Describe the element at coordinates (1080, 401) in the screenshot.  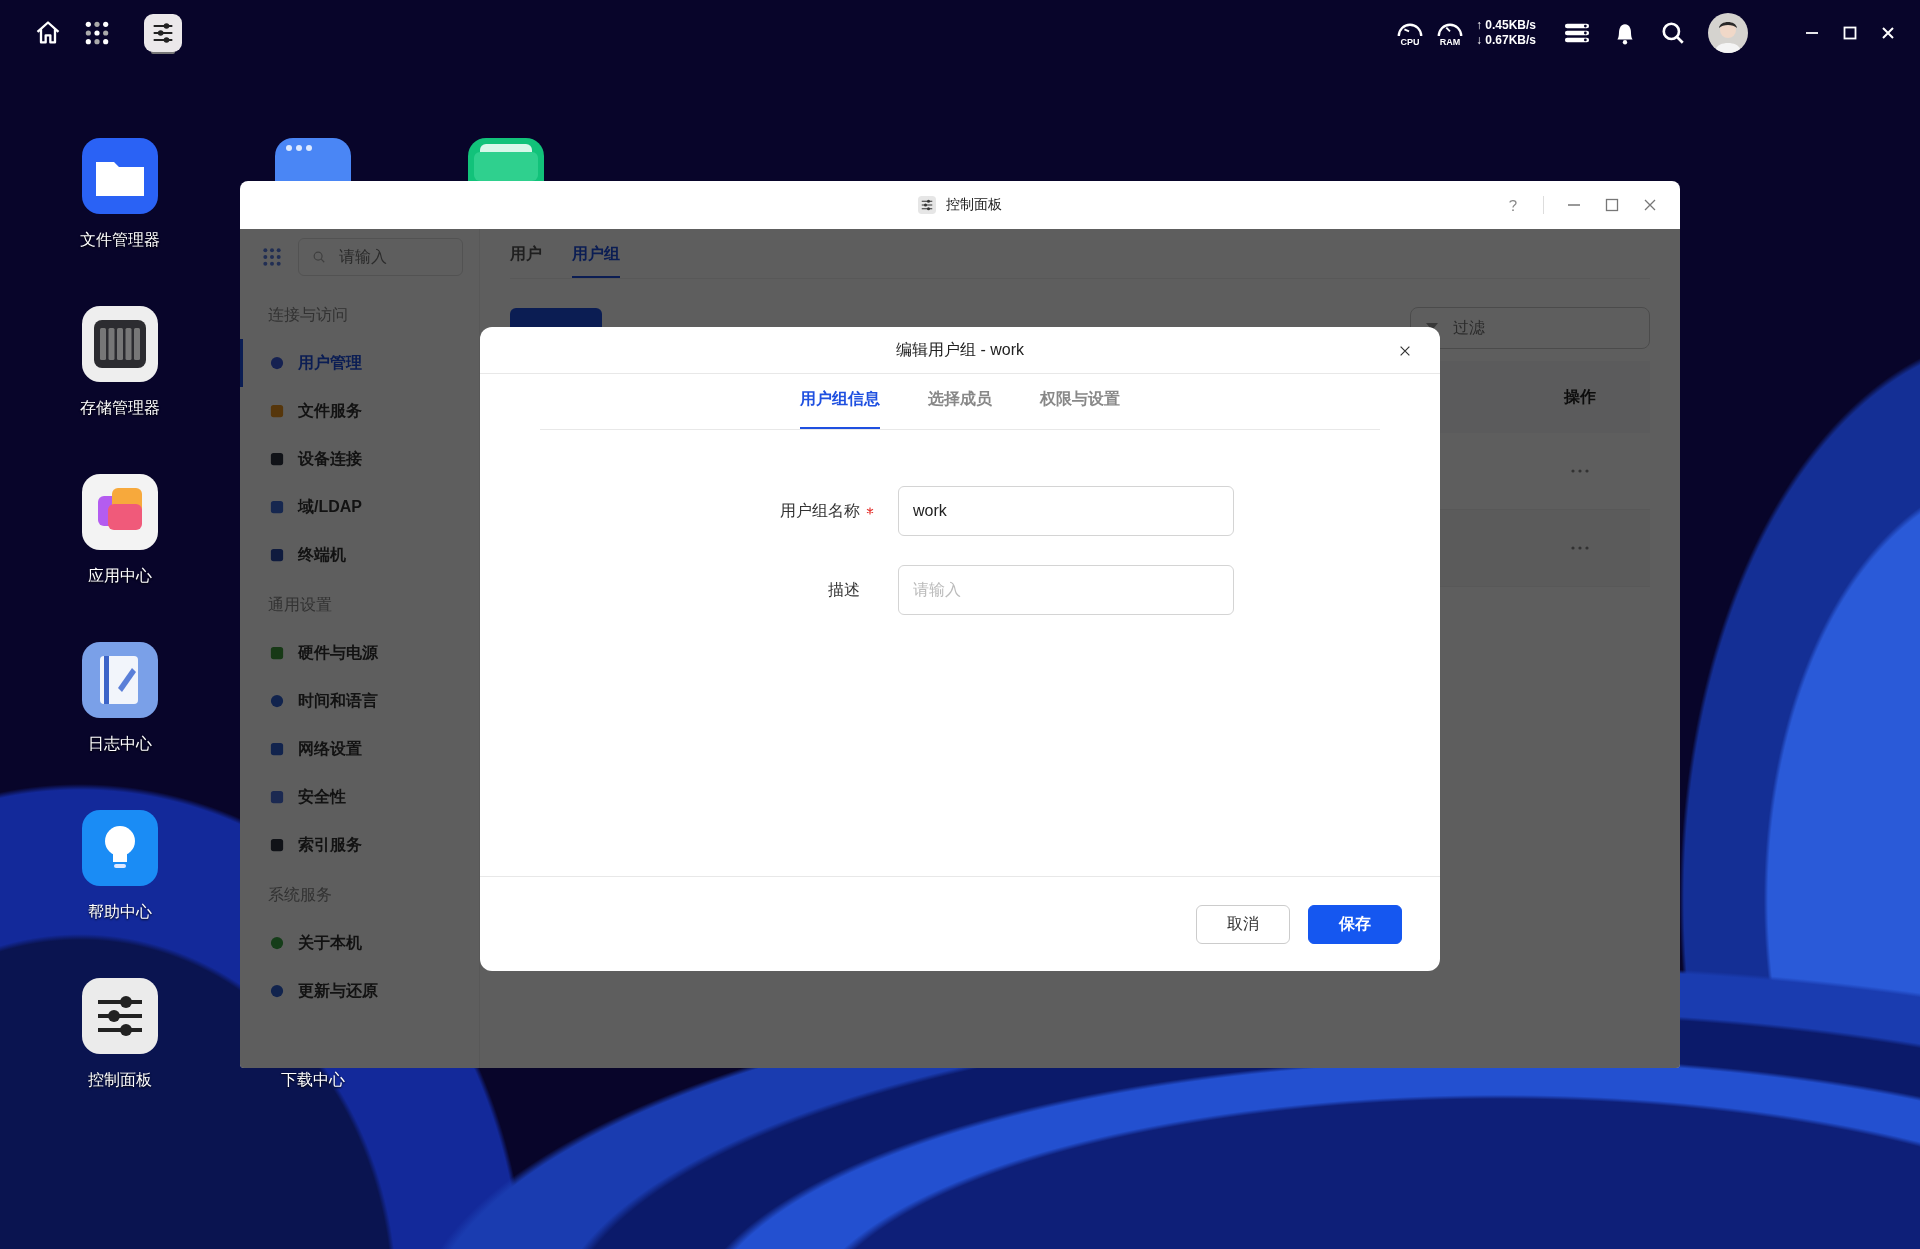
I see `tab: 权限与设置` at that location.